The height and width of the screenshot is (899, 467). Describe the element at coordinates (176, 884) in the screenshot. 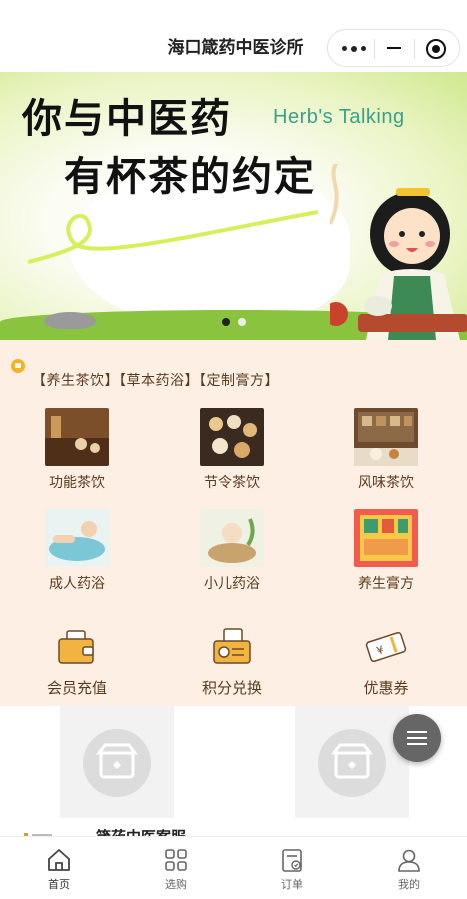

I see `tab-label: 选购` at that location.